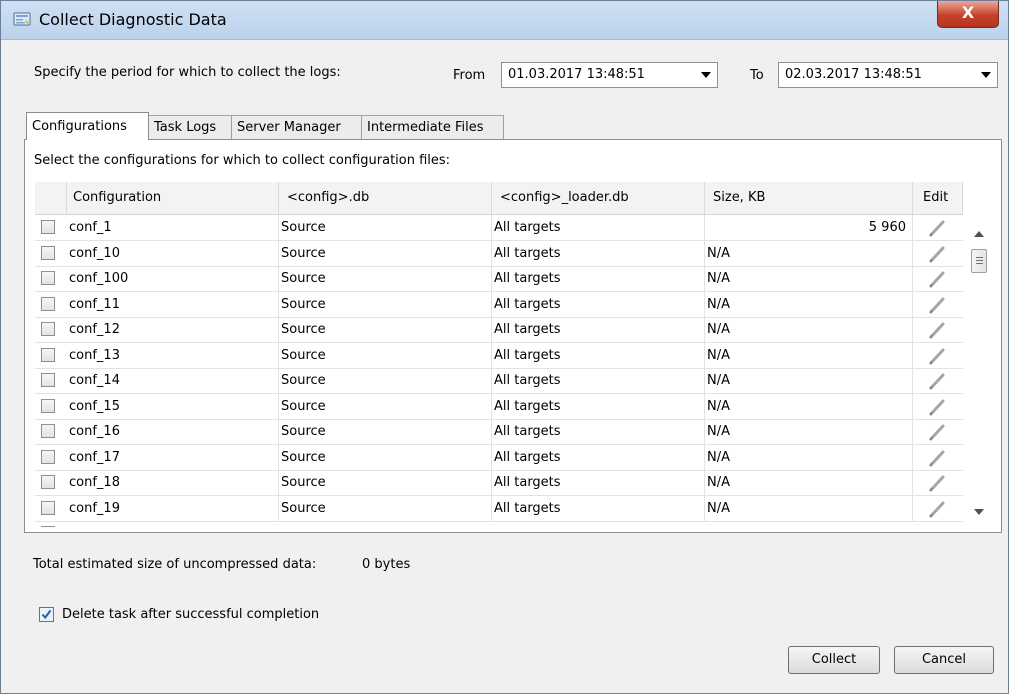 This screenshot has width=1009, height=694. What do you see at coordinates (809, 198) in the screenshot?
I see `header-size: Size, KB` at bounding box center [809, 198].